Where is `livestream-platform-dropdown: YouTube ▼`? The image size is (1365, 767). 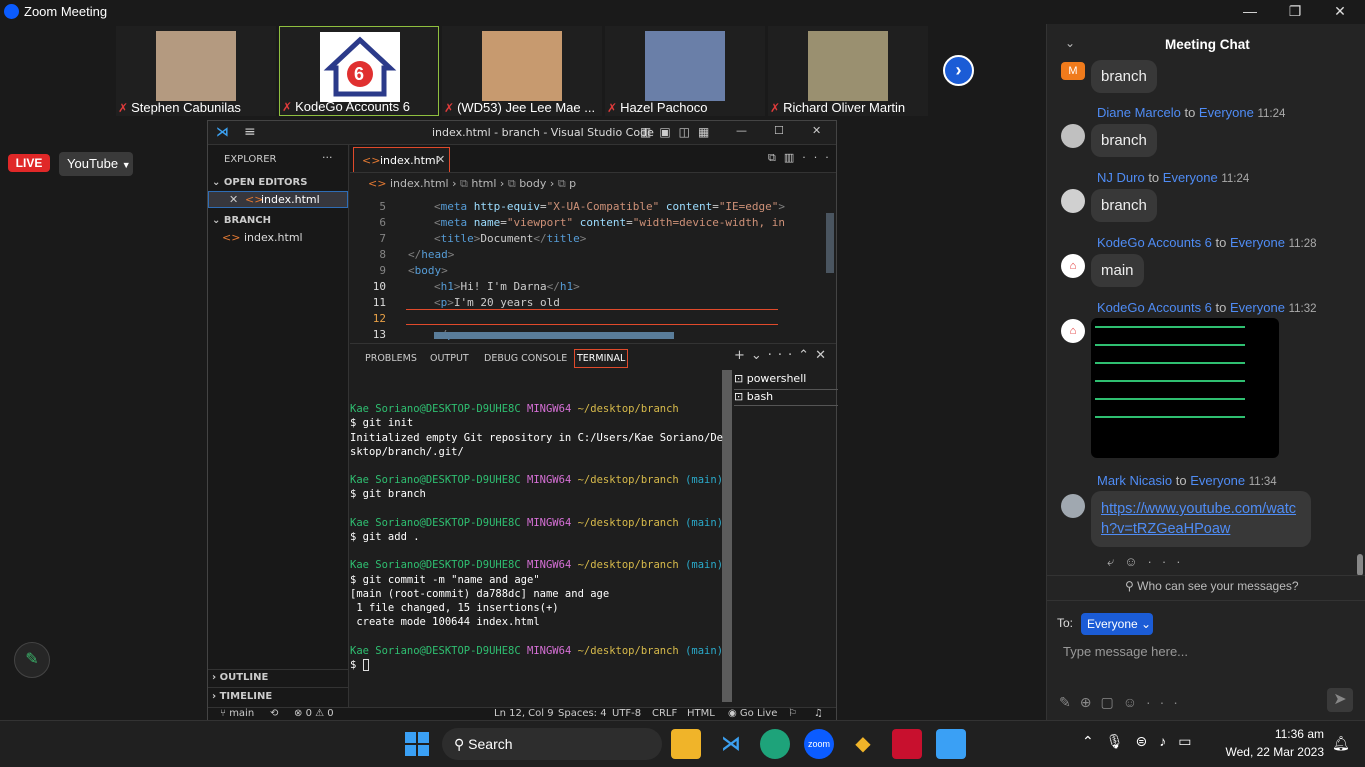 livestream-platform-dropdown: YouTube ▼ is located at coordinates (96, 164).